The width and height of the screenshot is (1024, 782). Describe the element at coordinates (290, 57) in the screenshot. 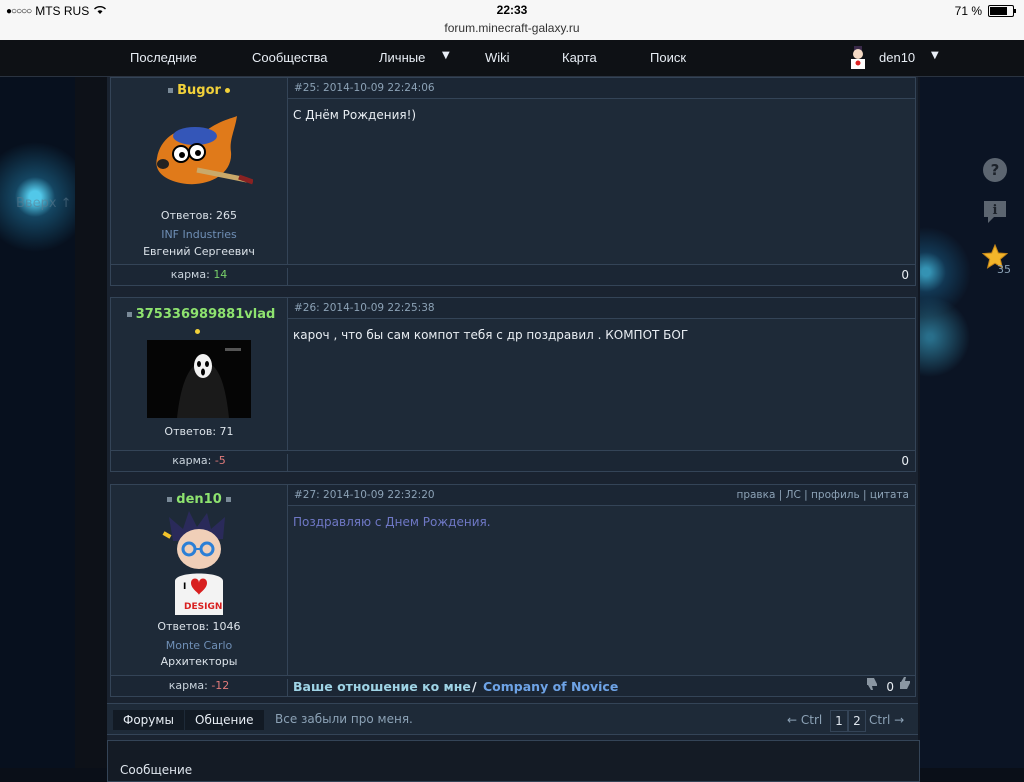

I see `nav-communities: Сообщества` at that location.